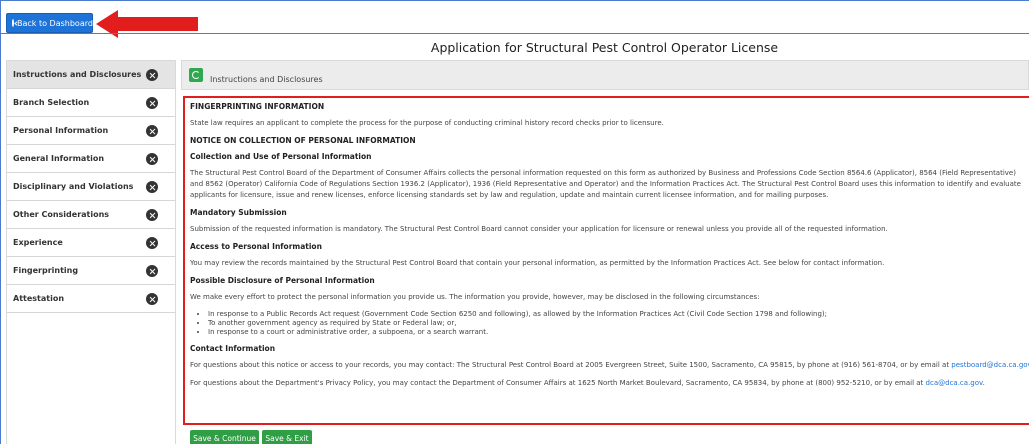 This screenshot has height=444, width=1029. Describe the element at coordinates (77, 74) in the screenshot. I see `sidebar-item-label: Instructions and Disclosures` at that location.